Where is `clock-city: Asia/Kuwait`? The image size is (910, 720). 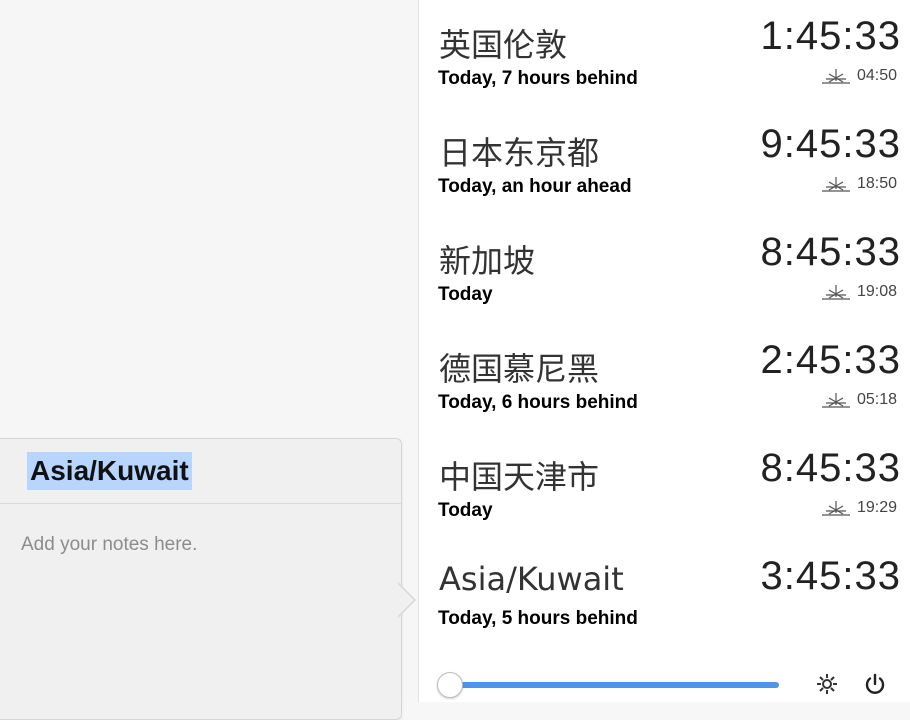 clock-city: Asia/Kuwait is located at coordinates (531, 579).